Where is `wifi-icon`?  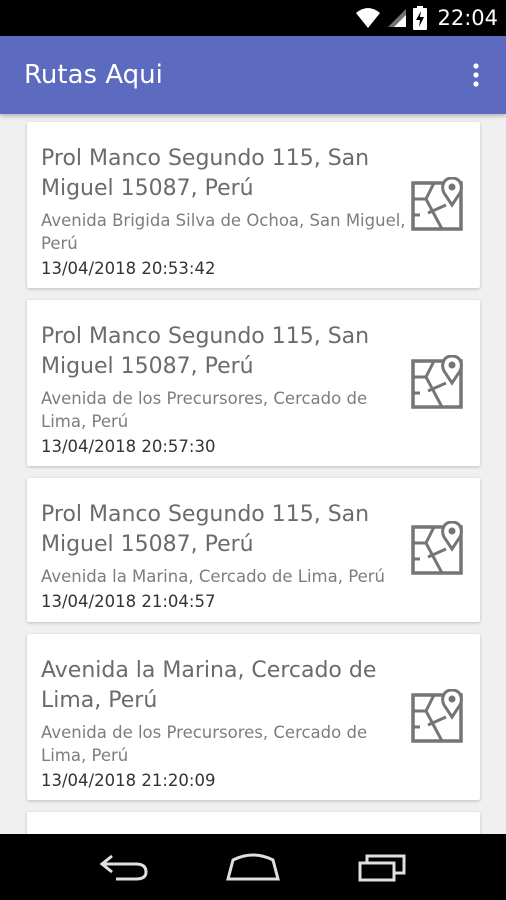
wifi-icon is located at coordinates (368, 18).